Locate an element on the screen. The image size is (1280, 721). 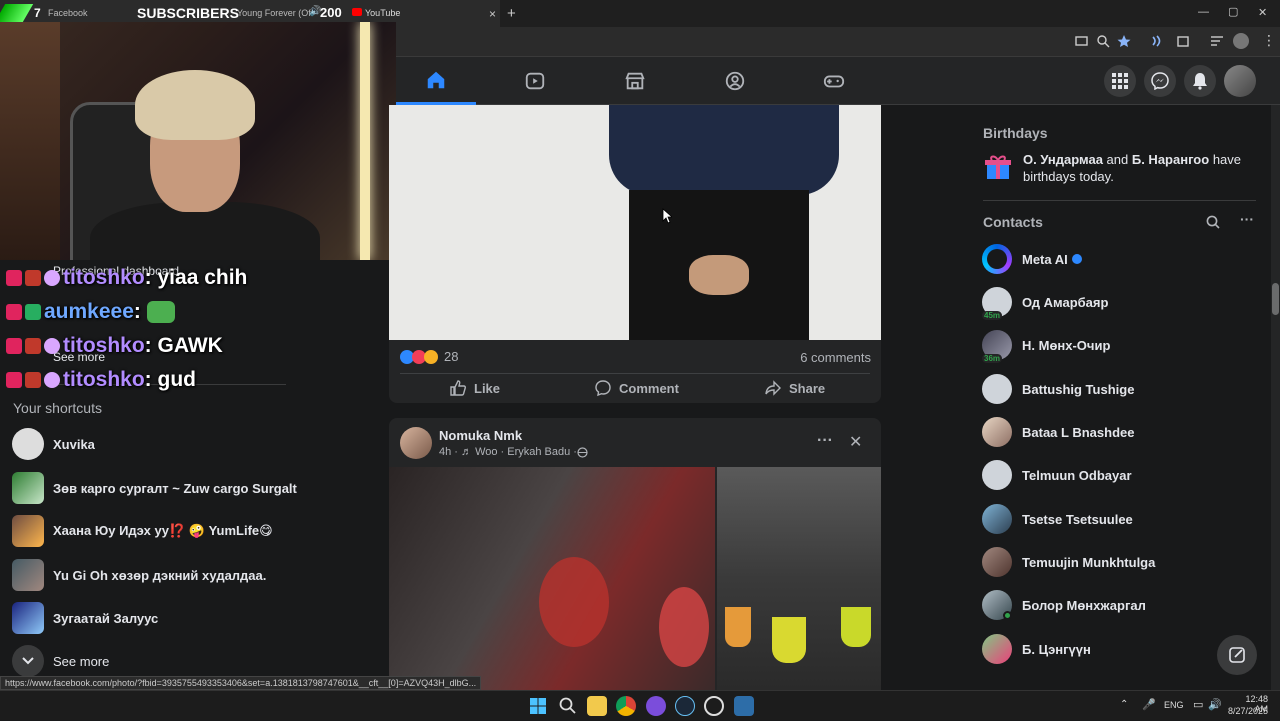
network-icon: ▭ is located at coordinates (1198, 704).